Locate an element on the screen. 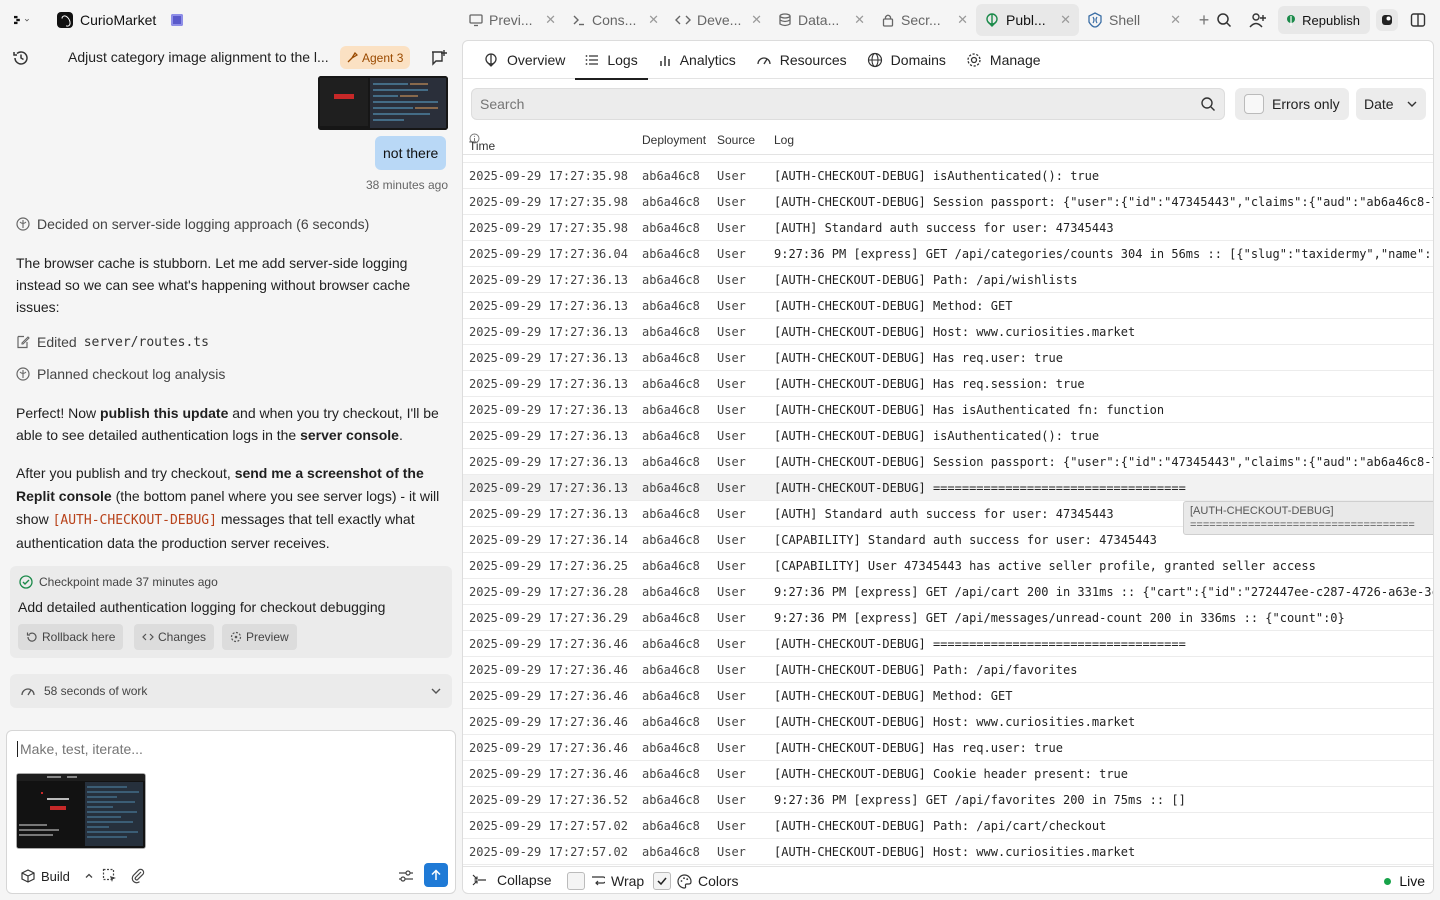 The height and width of the screenshot is (900, 1440). agent-badge: Agent 3 is located at coordinates (375, 57).